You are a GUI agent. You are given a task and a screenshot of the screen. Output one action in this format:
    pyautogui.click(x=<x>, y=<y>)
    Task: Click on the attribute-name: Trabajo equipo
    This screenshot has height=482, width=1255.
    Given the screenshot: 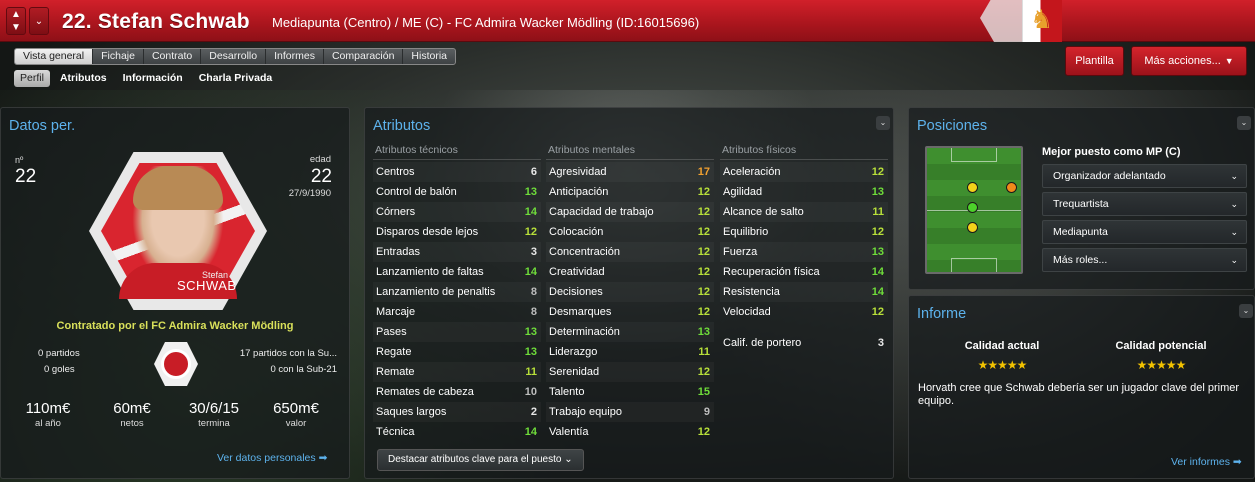 What is the action you would take?
    pyautogui.click(x=585, y=412)
    